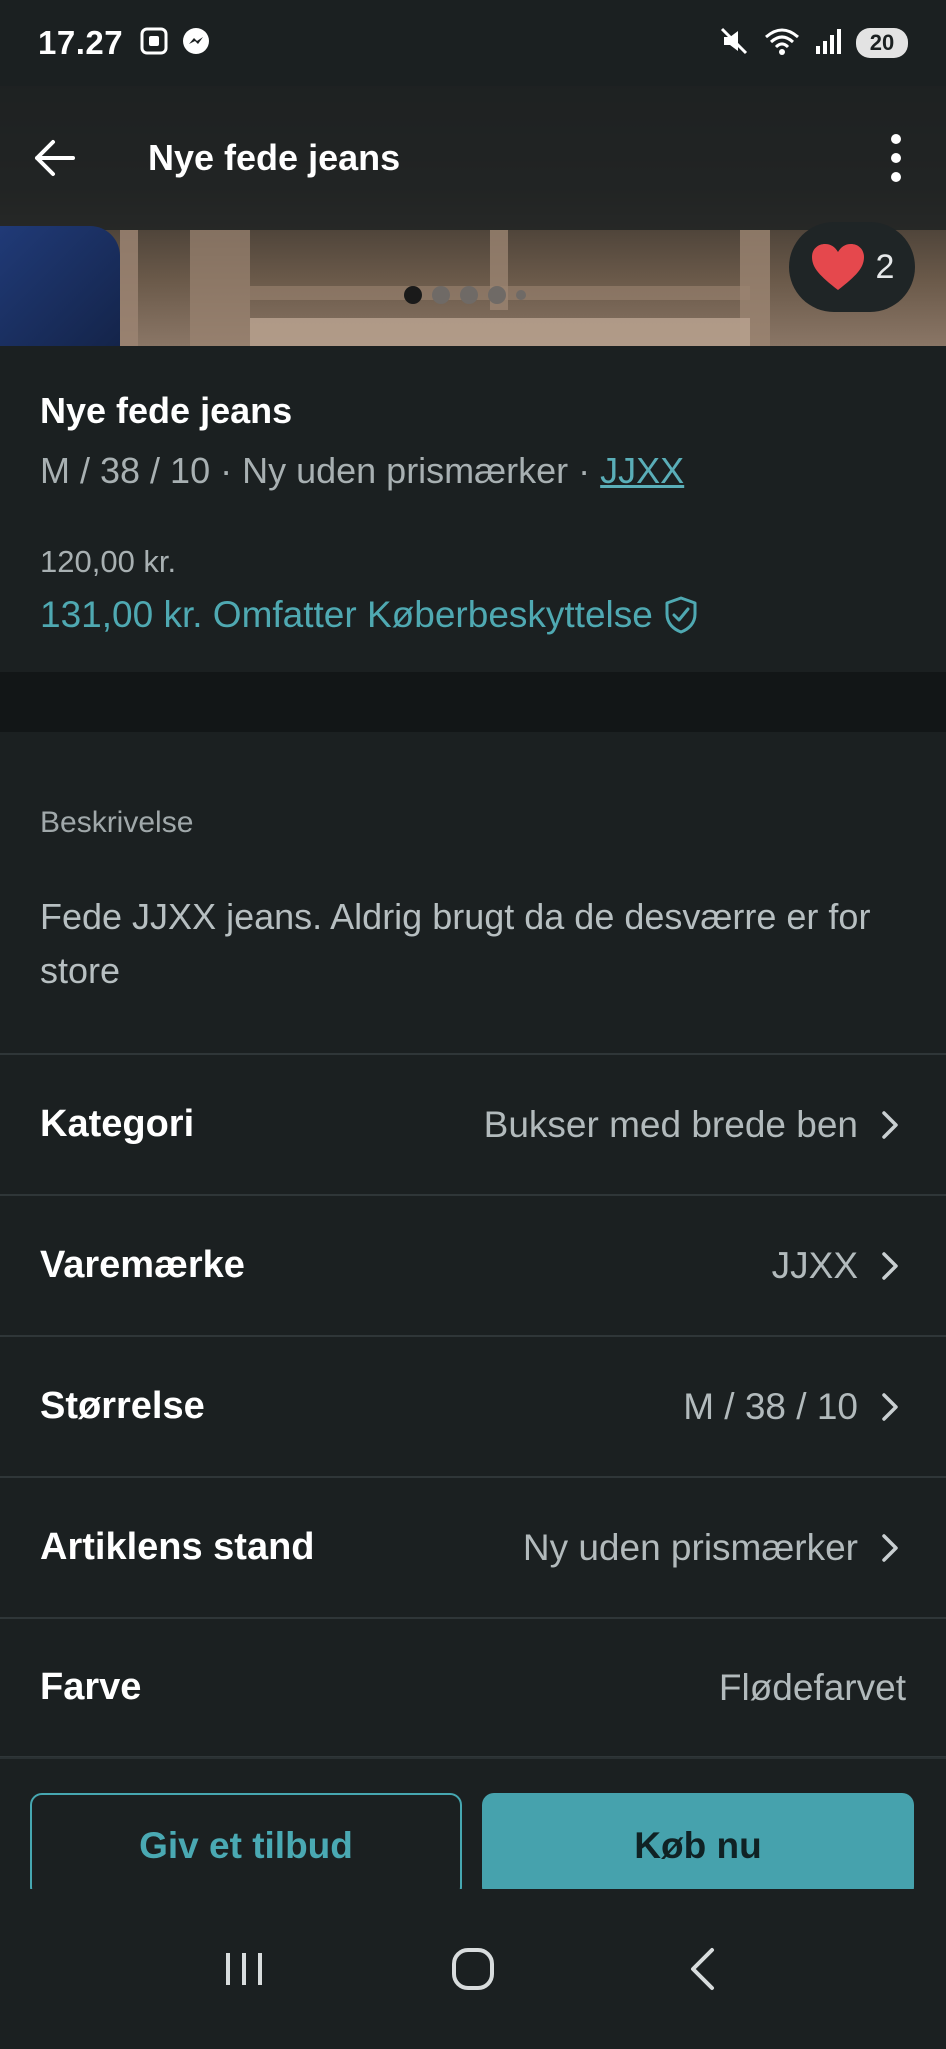 This screenshot has height=2049, width=946. I want to click on detail-value: Flødefarvet, so click(812, 1687).